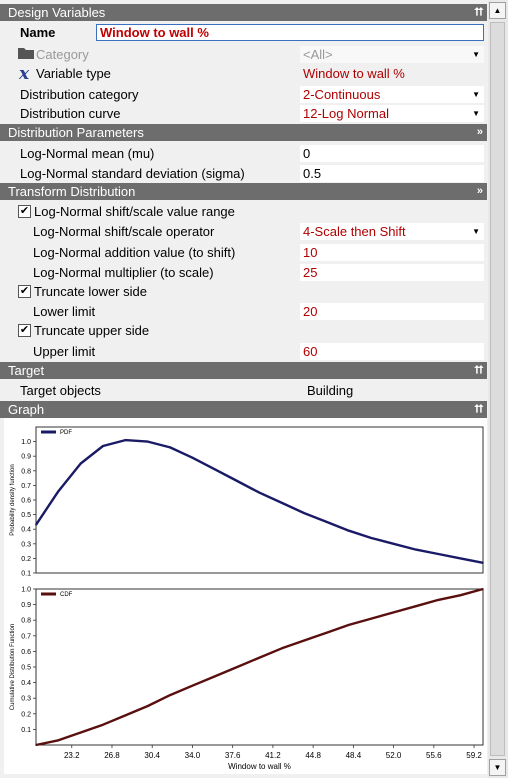  What do you see at coordinates (354, 755) in the screenshot?
I see `x-tick-label: 48.4` at bounding box center [354, 755].